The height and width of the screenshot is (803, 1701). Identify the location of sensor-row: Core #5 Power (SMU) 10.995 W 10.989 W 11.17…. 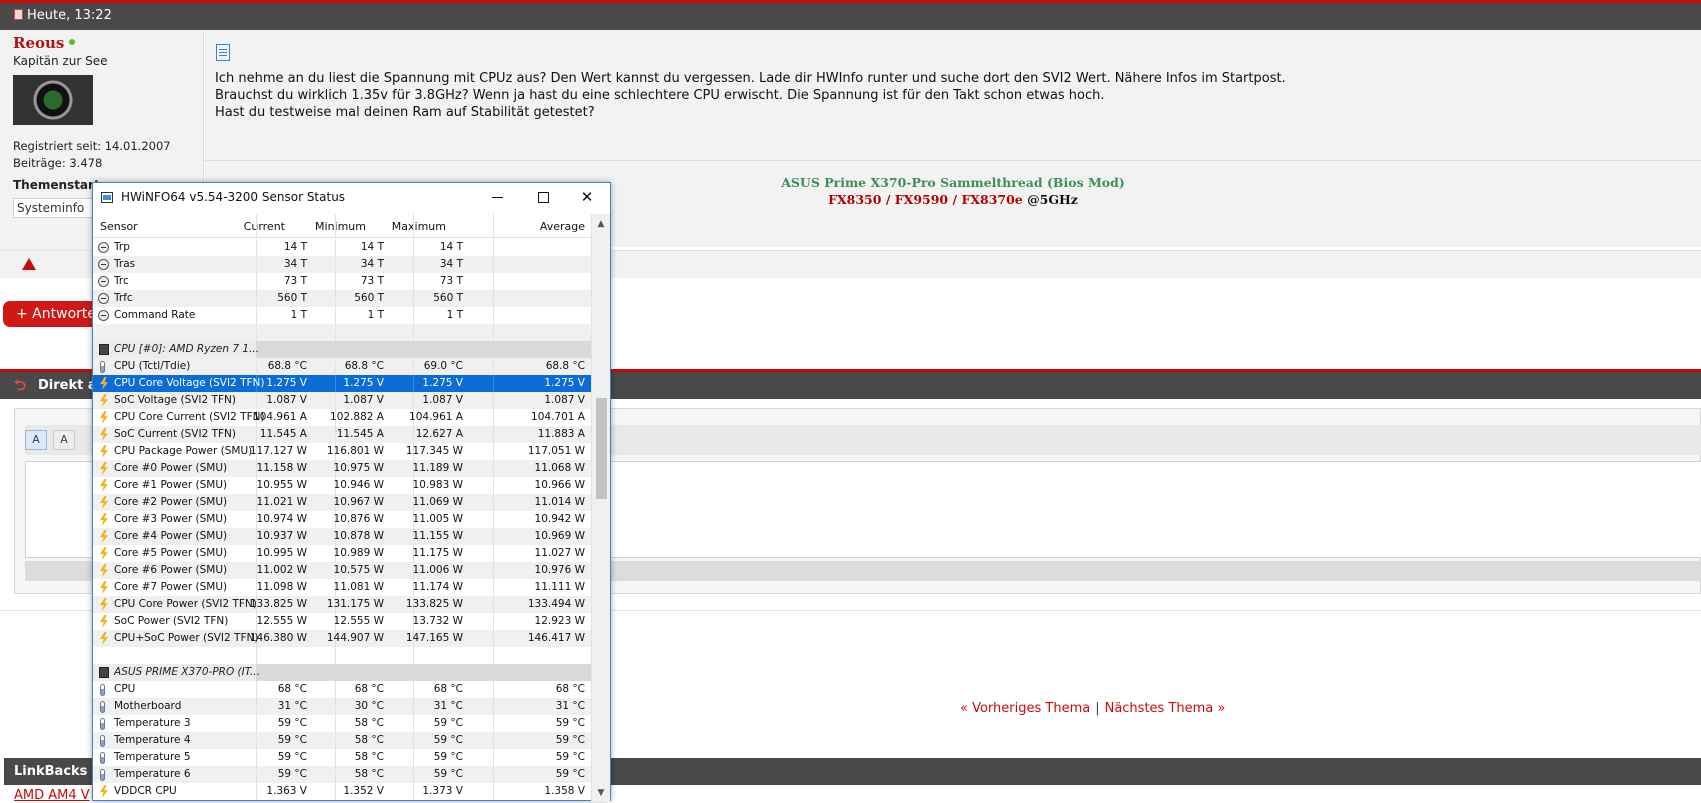
(342, 553).